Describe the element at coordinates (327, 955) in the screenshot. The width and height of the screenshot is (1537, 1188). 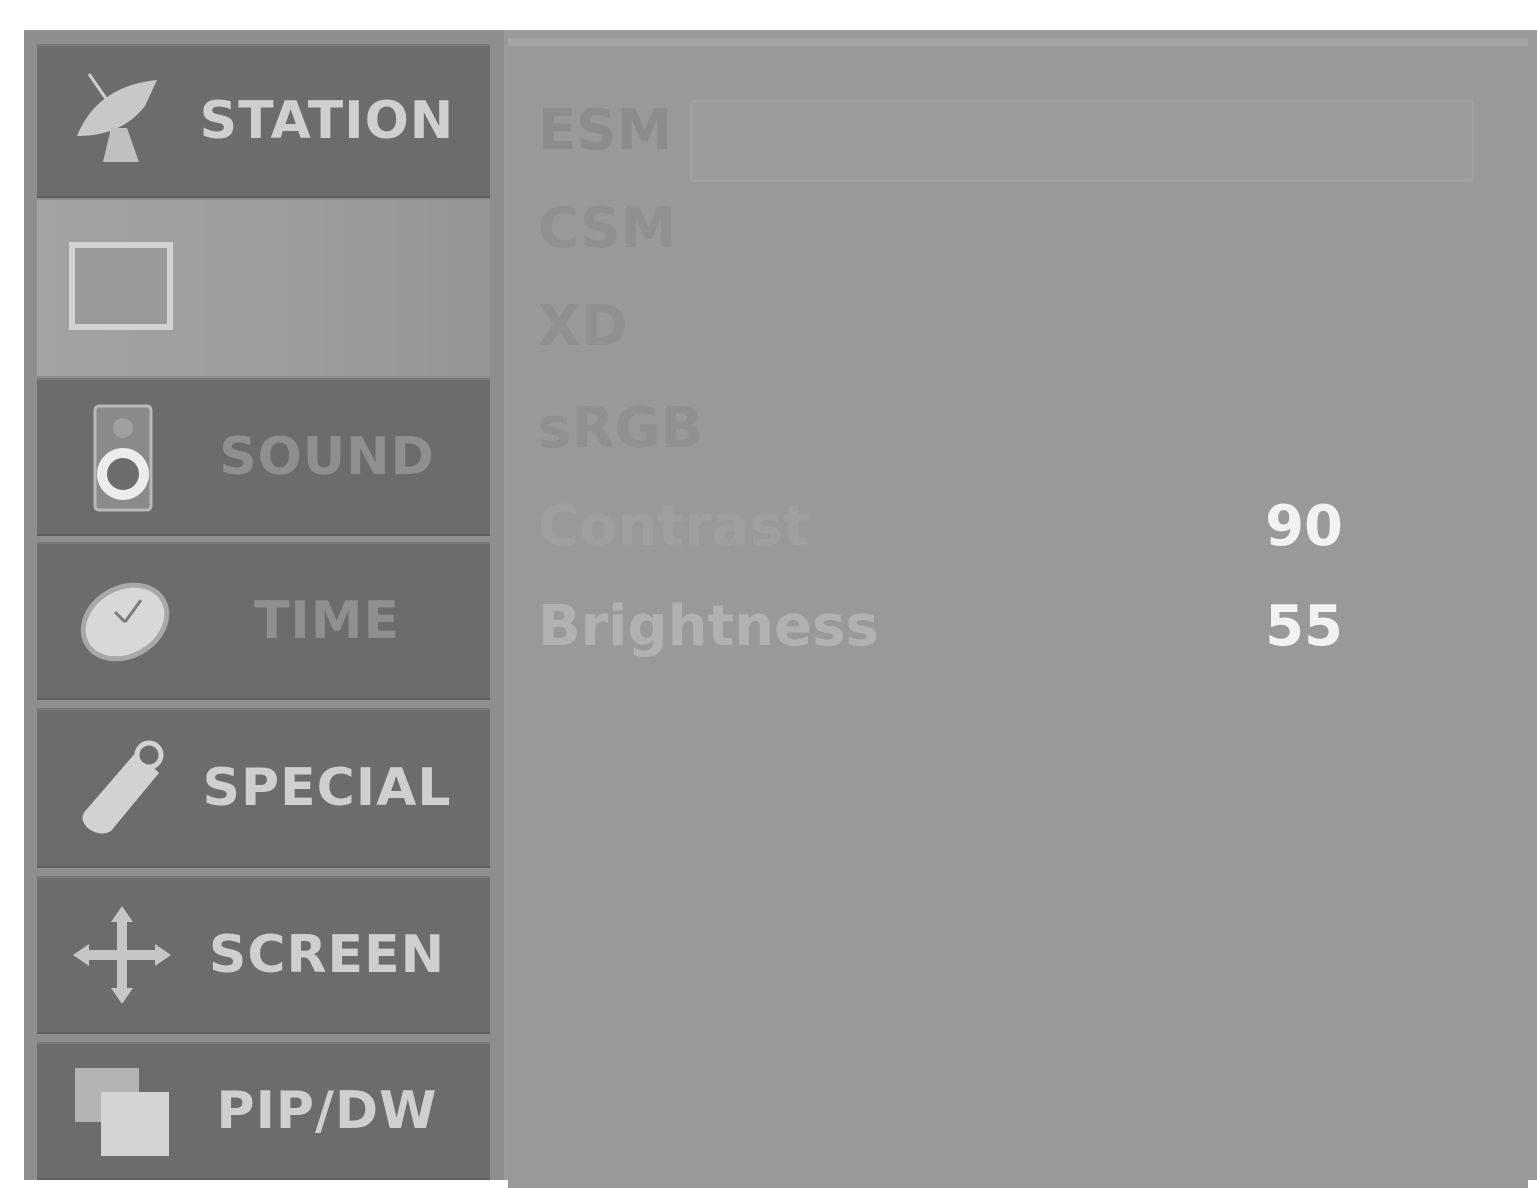
I see `menu-label-screen: SCREEN` at that location.